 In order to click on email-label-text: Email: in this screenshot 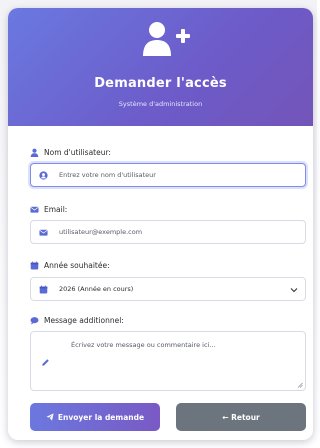, I will do `click(56, 209)`.